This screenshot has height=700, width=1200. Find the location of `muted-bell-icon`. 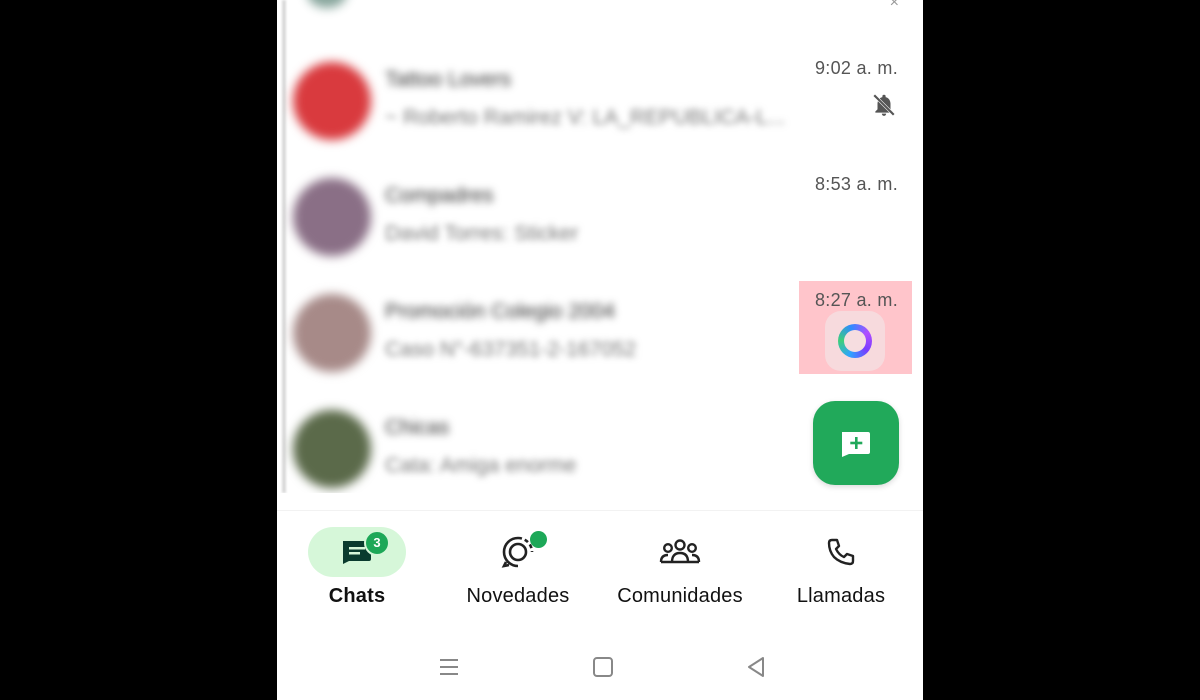

muted-bell-icon is located at coordinates (884, 105).